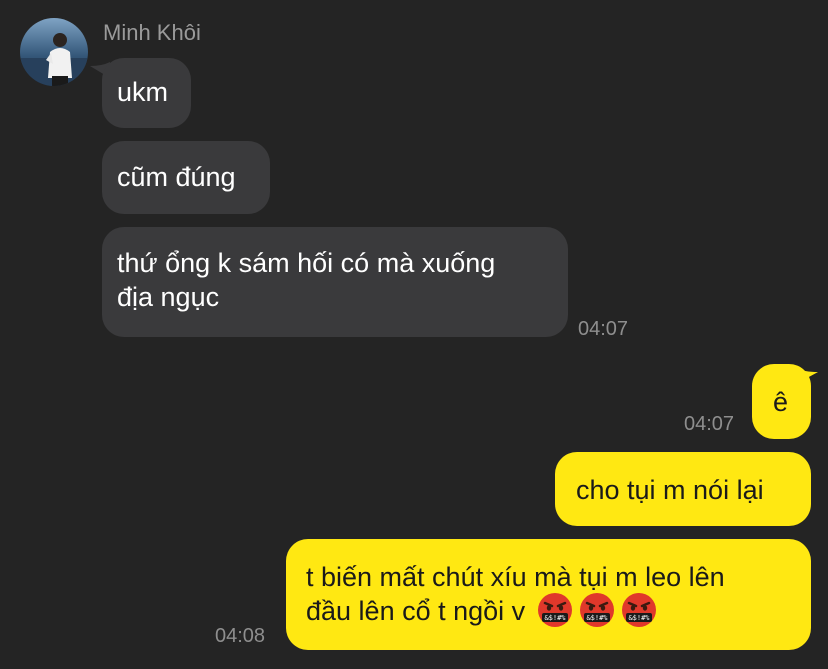  I want to click on message-timestamp: 04:08, so click(240, 636).